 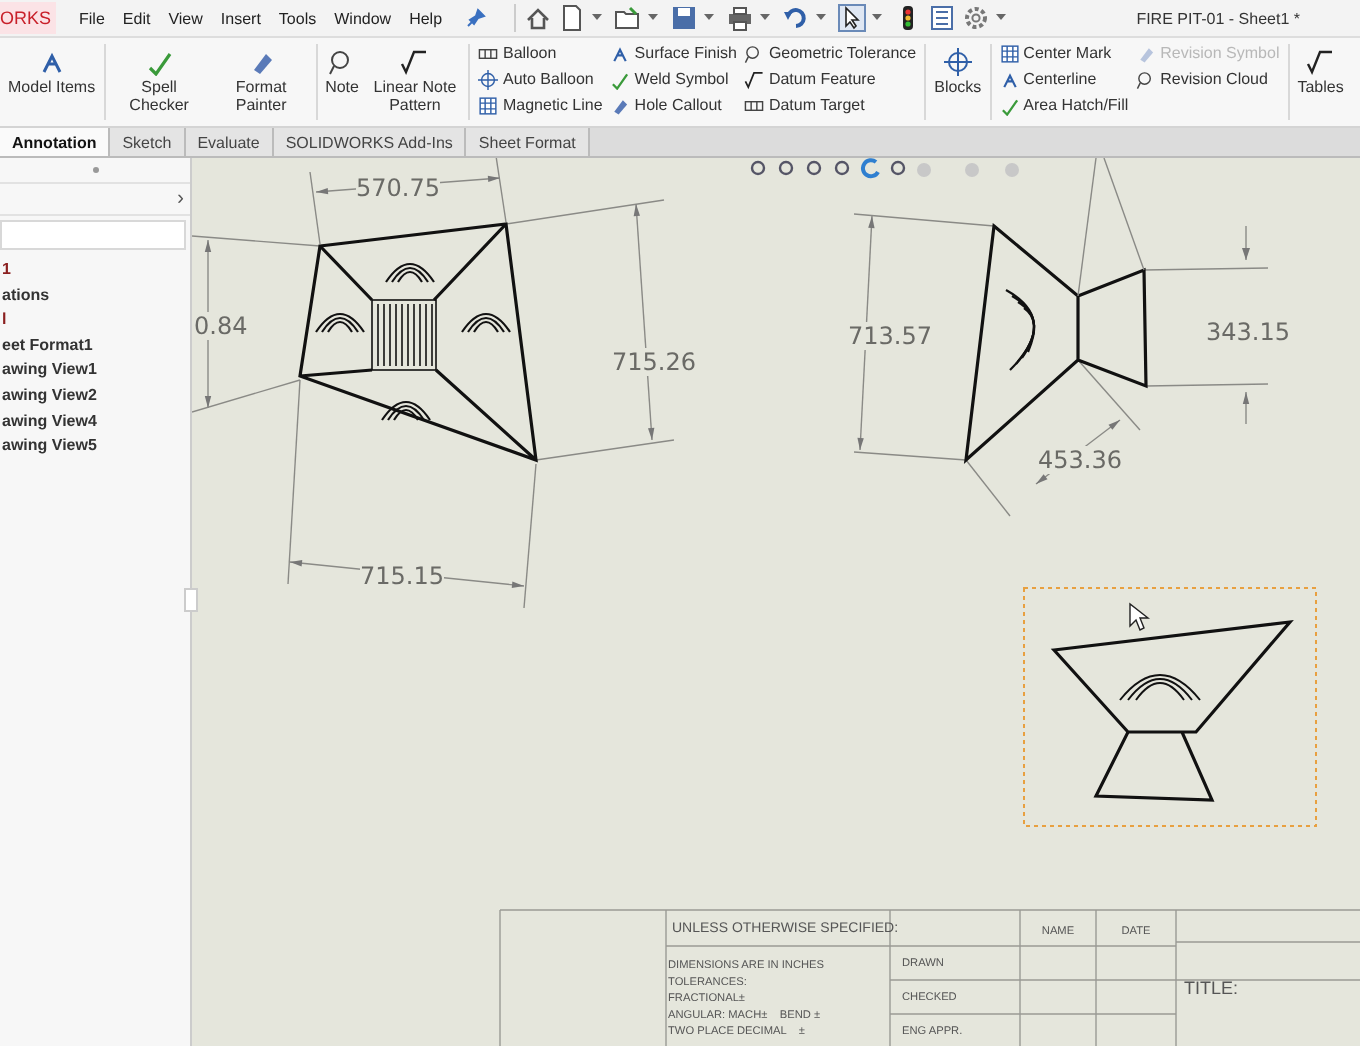 What do you see at coordinates (476, 18) in the screenshot?
I see `pin-icon` at bounding box center [476, 18].